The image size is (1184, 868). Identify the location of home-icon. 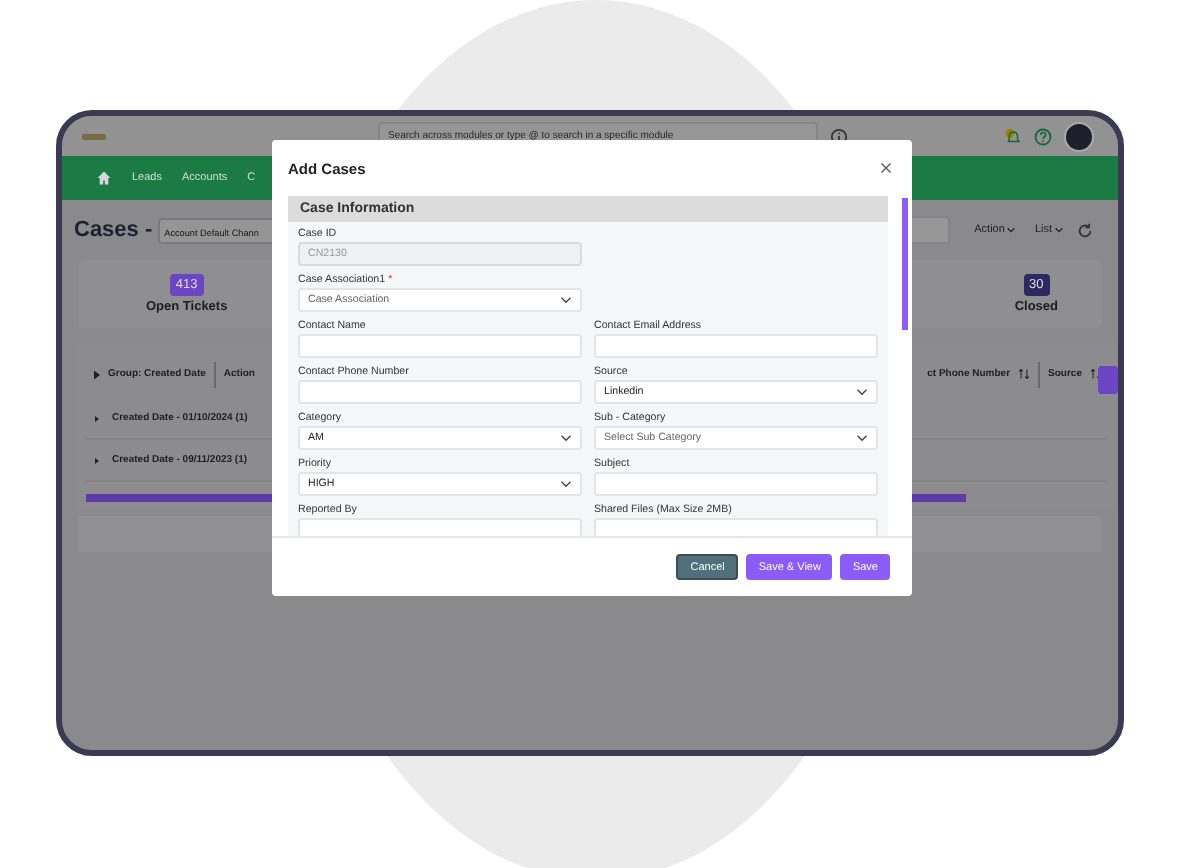
(104, 178).